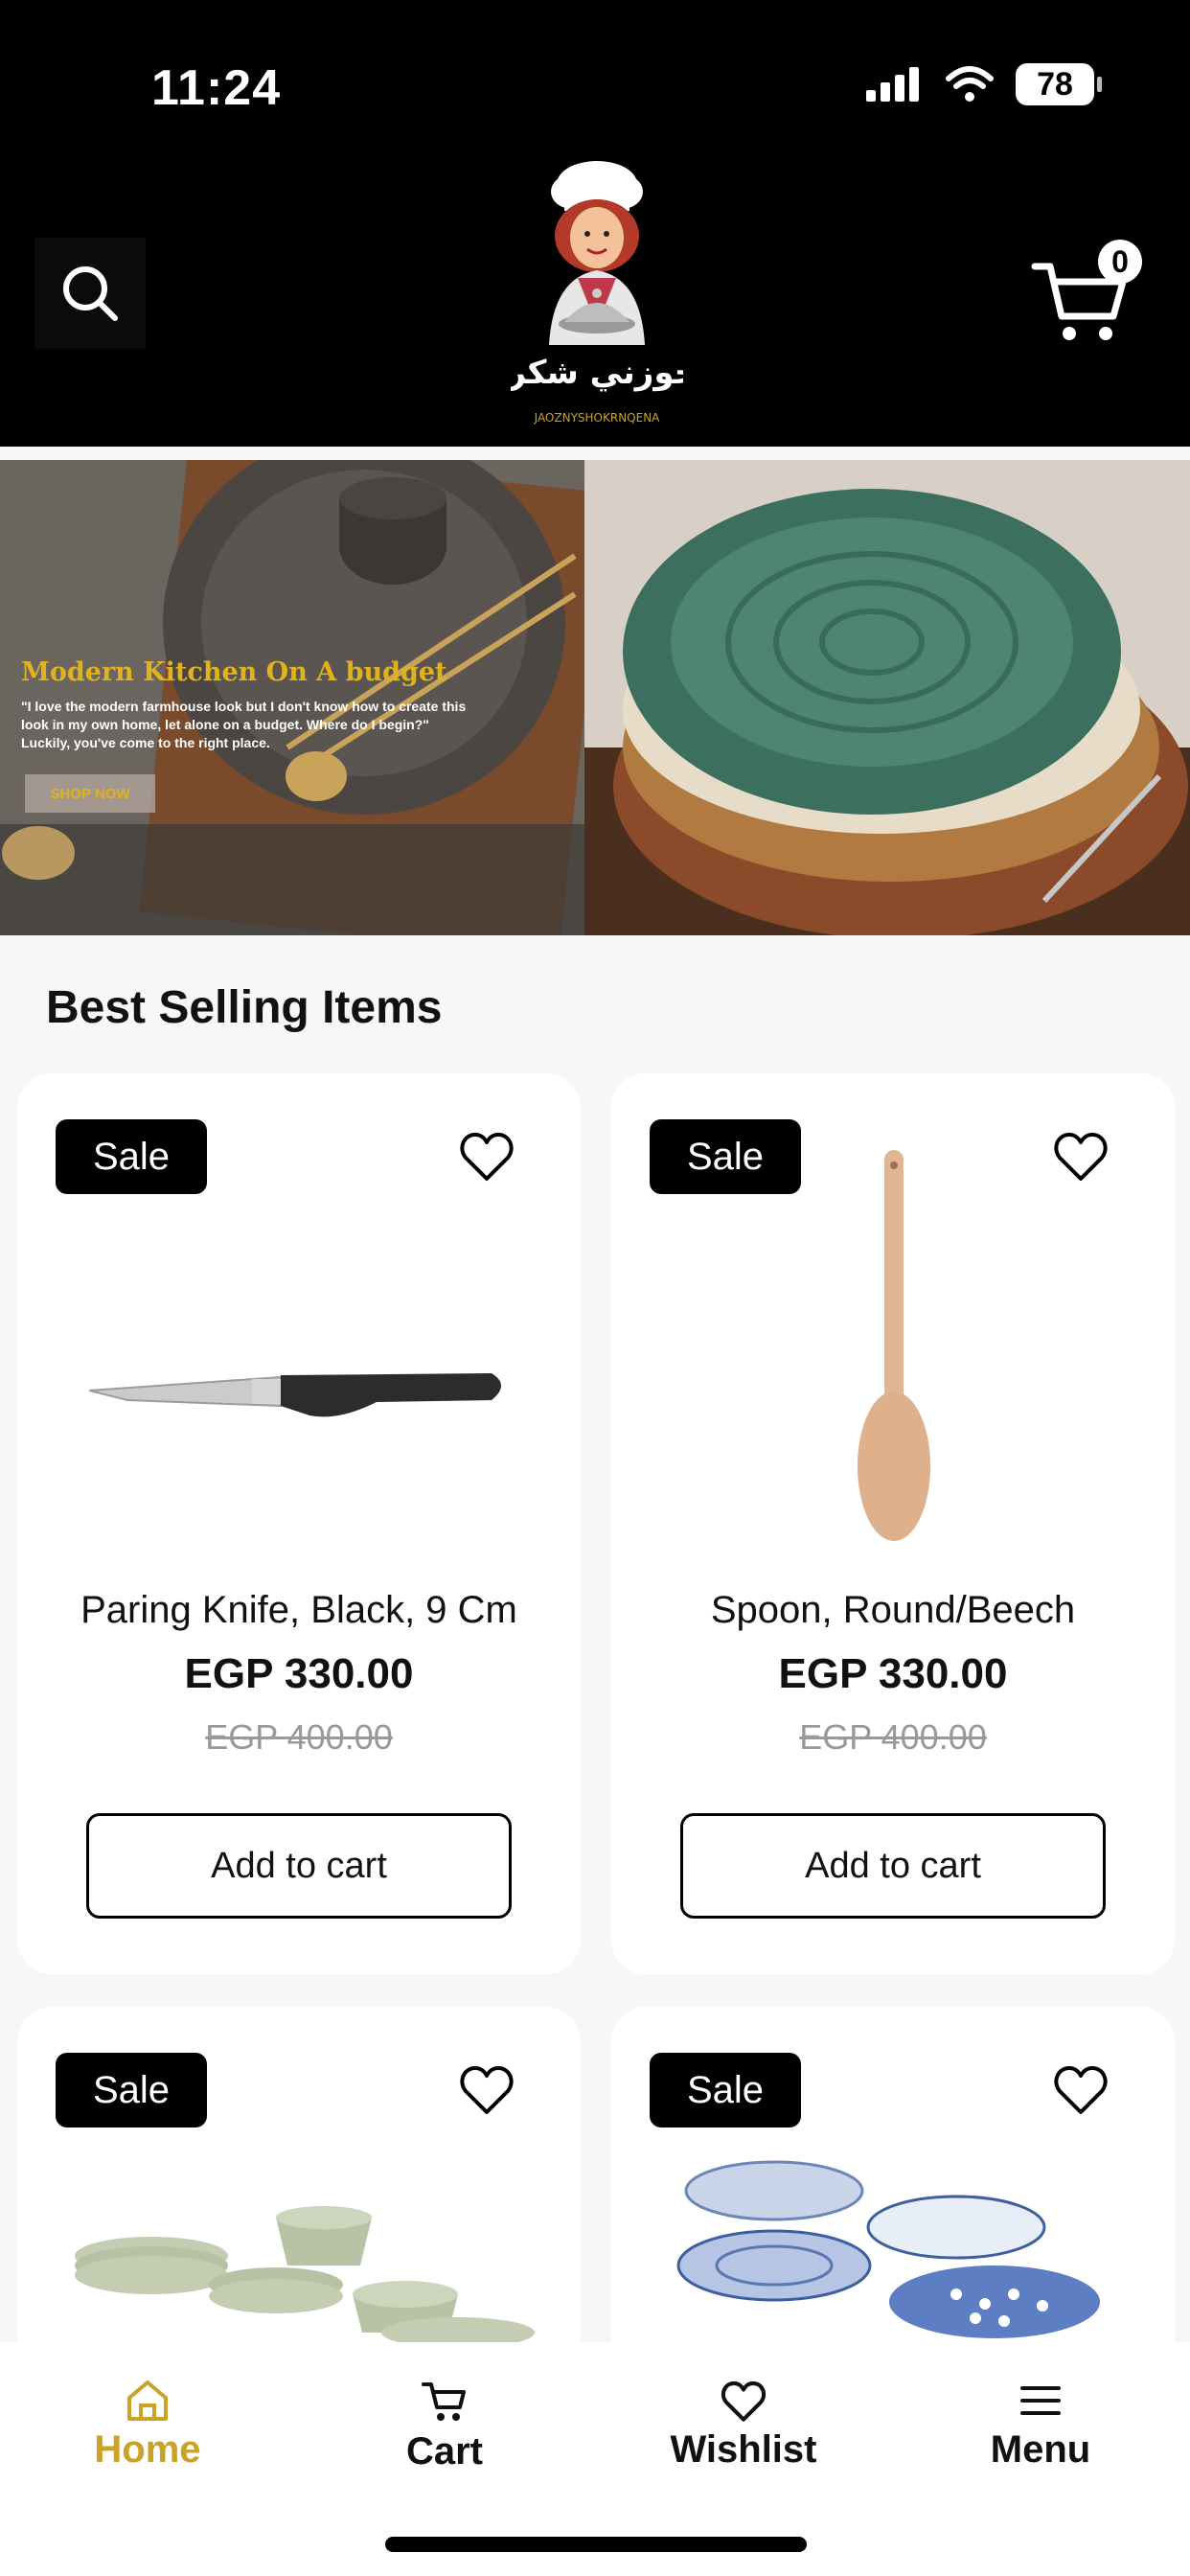 The width and height of the screenshot is (1190, 2576). I want to click on search-button, so click(90, 293).